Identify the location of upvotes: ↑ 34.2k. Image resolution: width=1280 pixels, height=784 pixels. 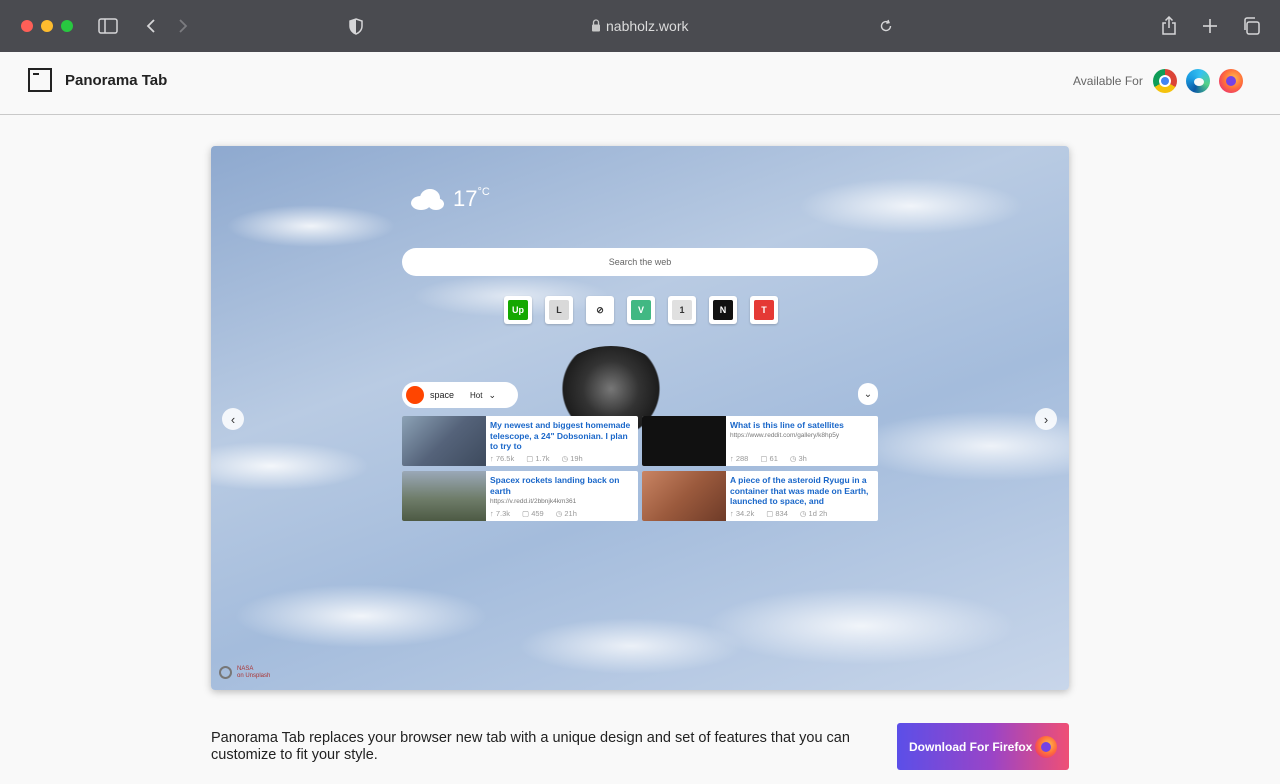
(742, 513).